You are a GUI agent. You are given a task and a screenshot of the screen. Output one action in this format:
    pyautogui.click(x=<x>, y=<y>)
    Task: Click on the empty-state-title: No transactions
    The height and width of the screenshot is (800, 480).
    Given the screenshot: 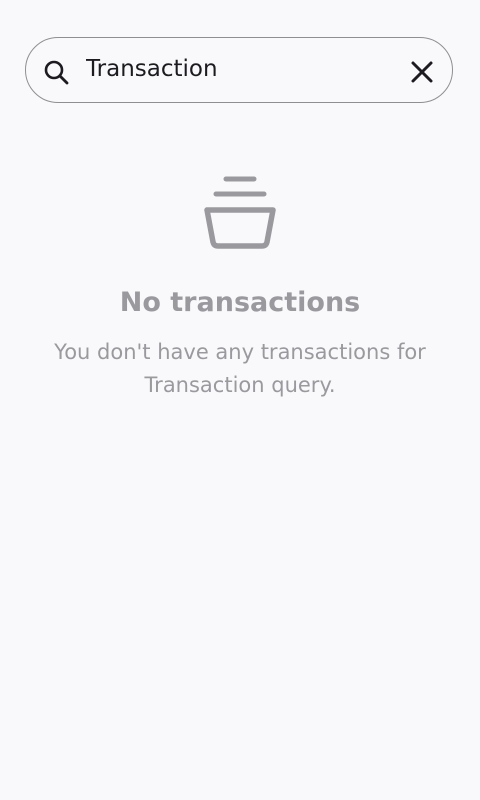 What is the action you would take?
    pyautogui.click(x=240, y=302)
    